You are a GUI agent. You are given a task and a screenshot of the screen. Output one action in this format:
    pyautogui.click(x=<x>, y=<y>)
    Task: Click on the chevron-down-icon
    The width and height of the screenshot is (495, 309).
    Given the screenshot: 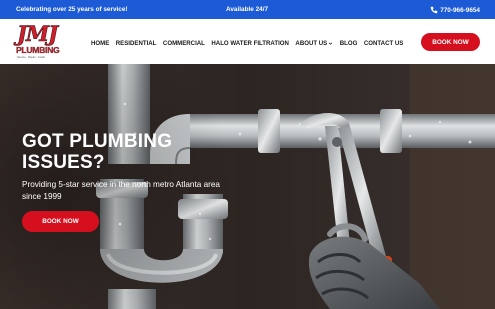 What is the action you would take?
    pyautogui.click(x=331, y=43)
    